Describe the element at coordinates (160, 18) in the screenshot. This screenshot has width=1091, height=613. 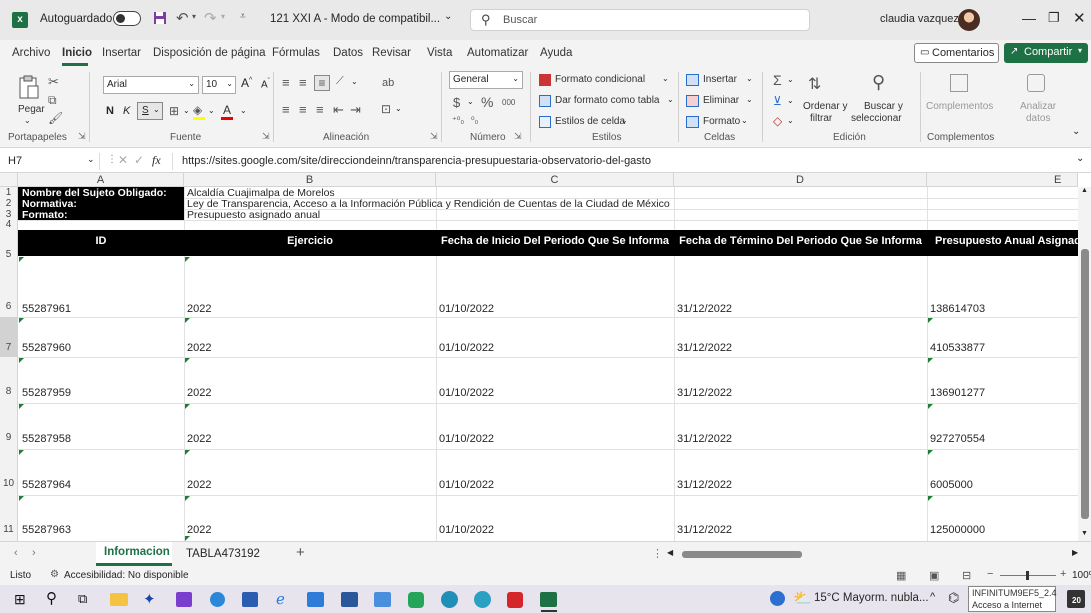
I see `save-icon` at that location.